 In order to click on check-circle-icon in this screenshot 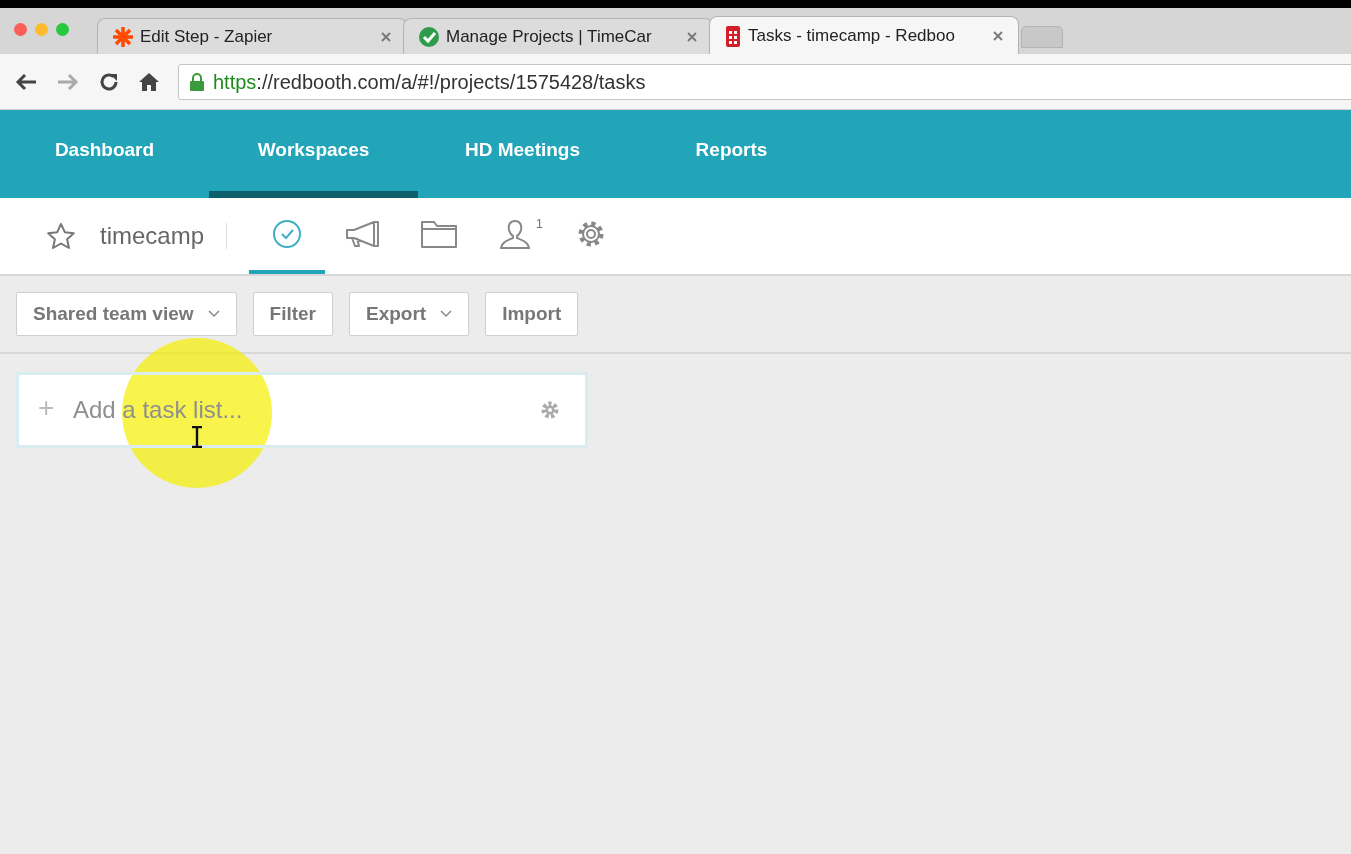, I will do `click(287, 234)`.